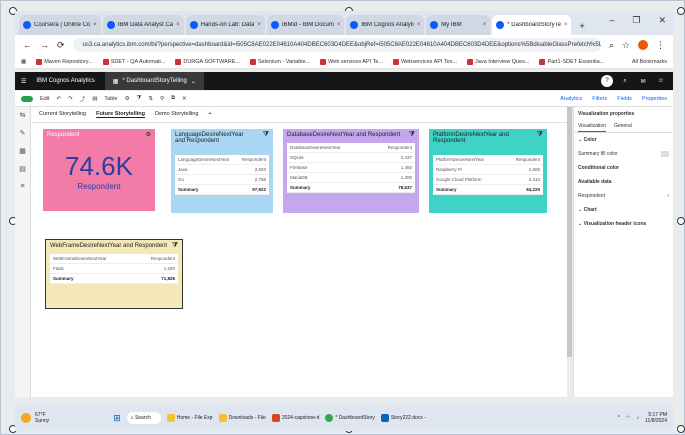 This screenshot has width=685, height=435. Describe the element at coordinates (625, 81) in the screenshot. I see `search-icon: ⌕` at that location.